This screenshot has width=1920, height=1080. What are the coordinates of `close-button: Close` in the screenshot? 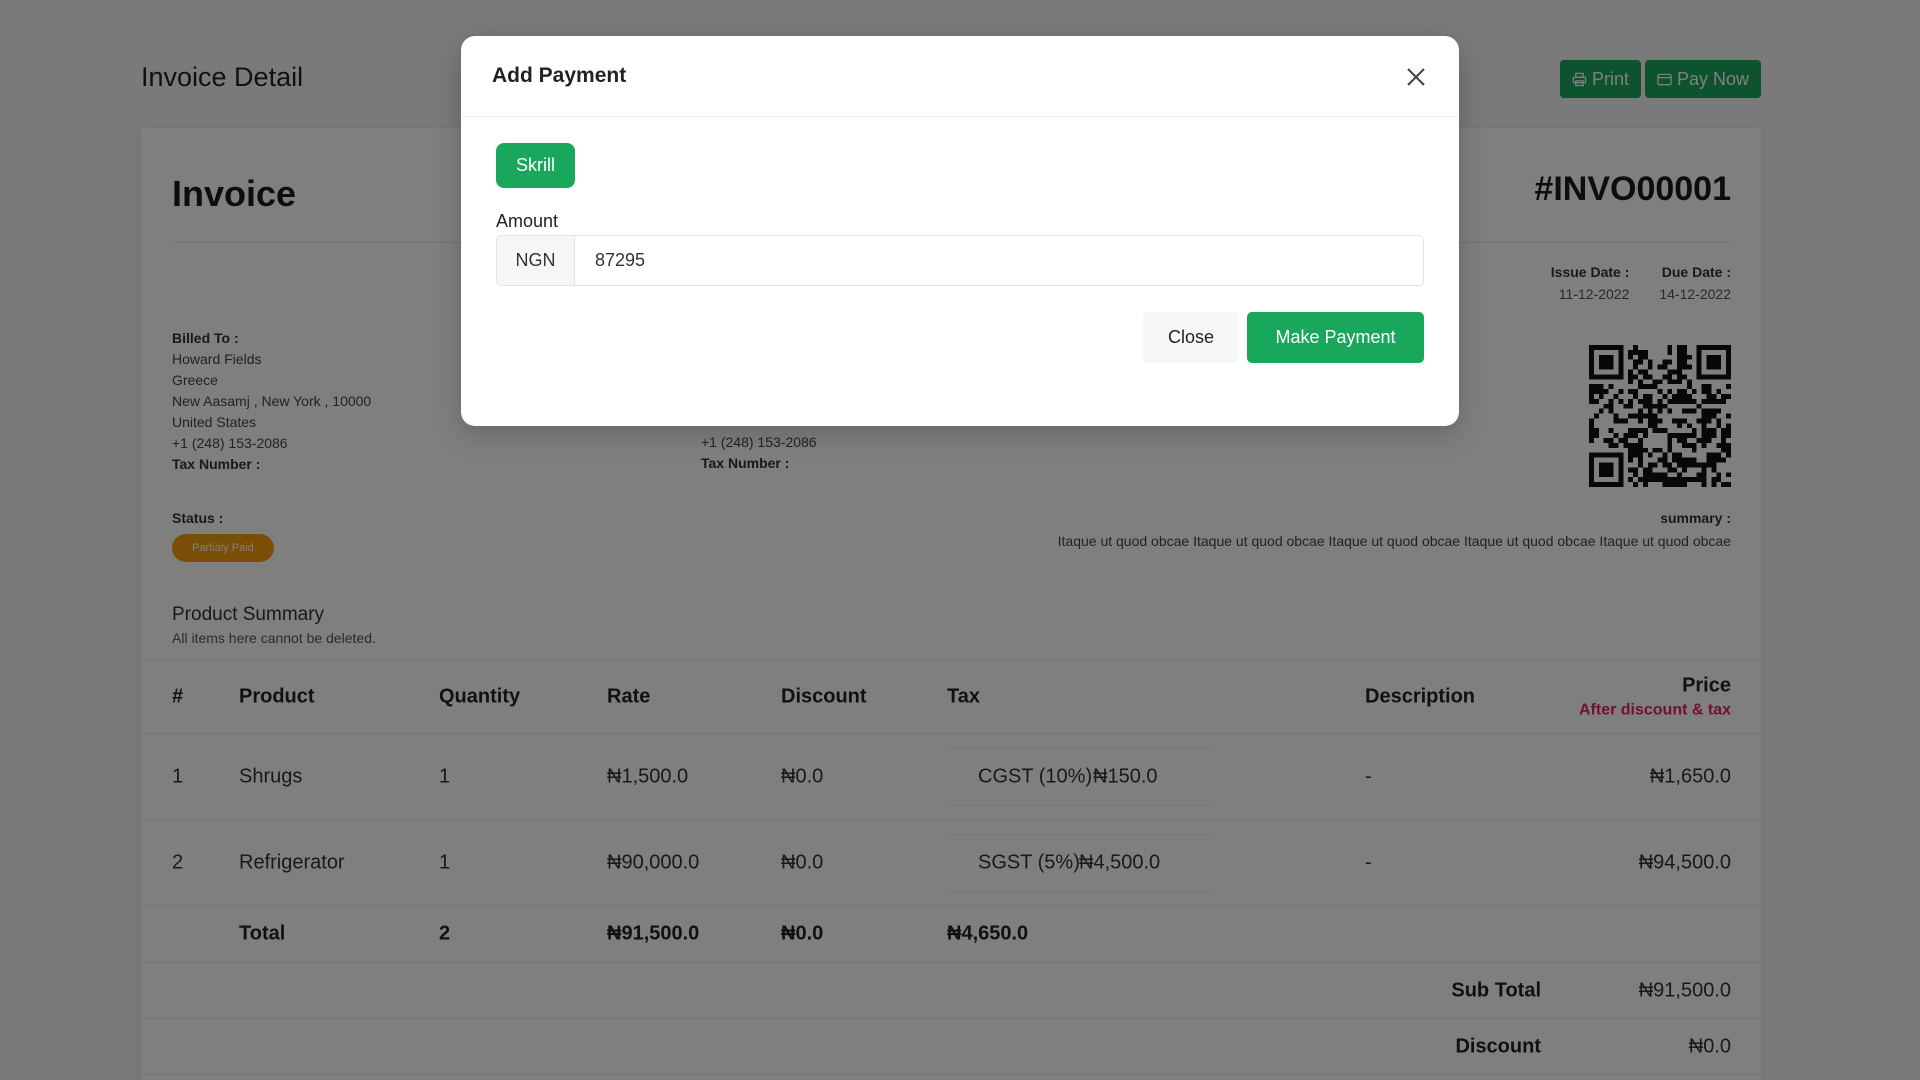 It's located at (1191, 337).